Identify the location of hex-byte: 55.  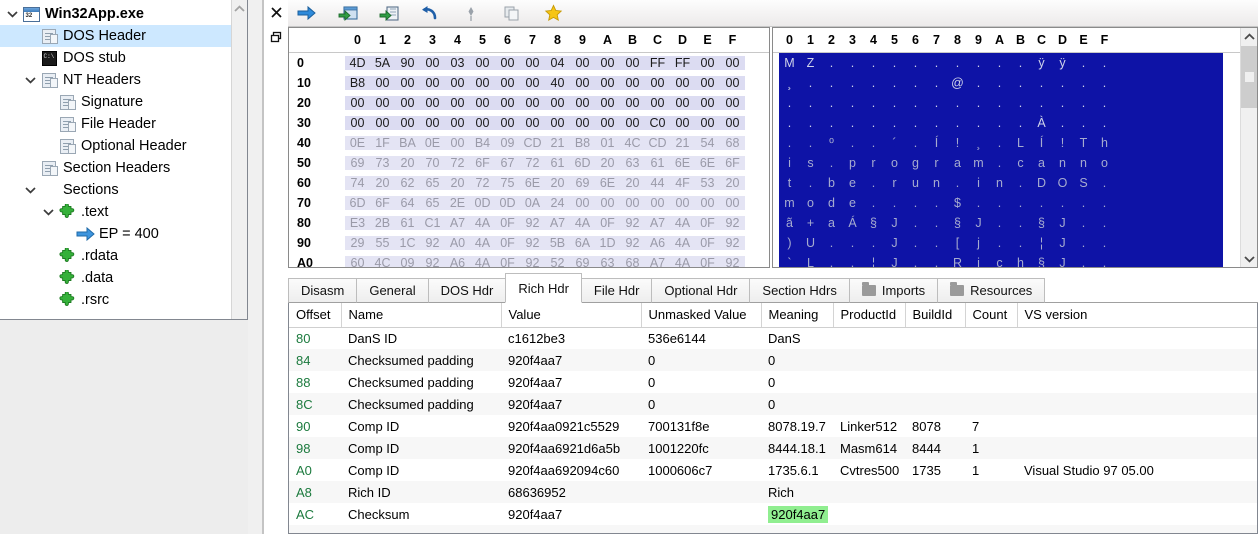
(382, 243).